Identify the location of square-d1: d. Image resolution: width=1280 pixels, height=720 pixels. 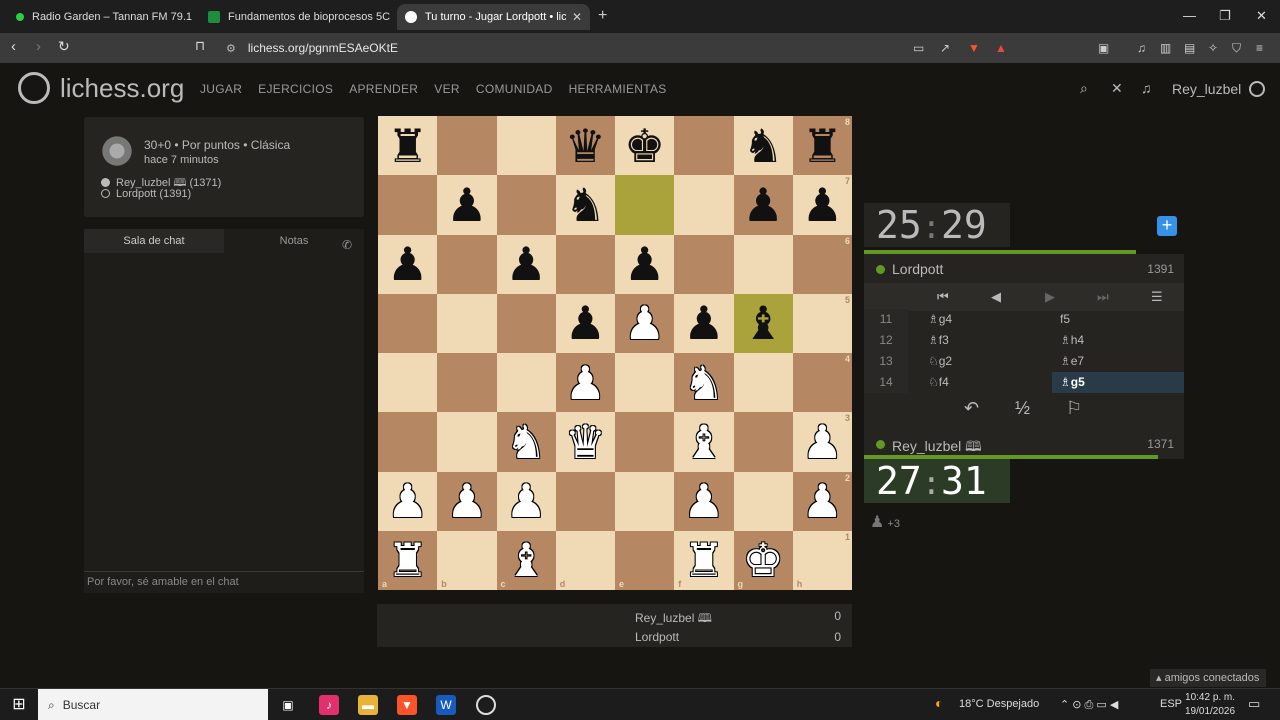
(585, 560).